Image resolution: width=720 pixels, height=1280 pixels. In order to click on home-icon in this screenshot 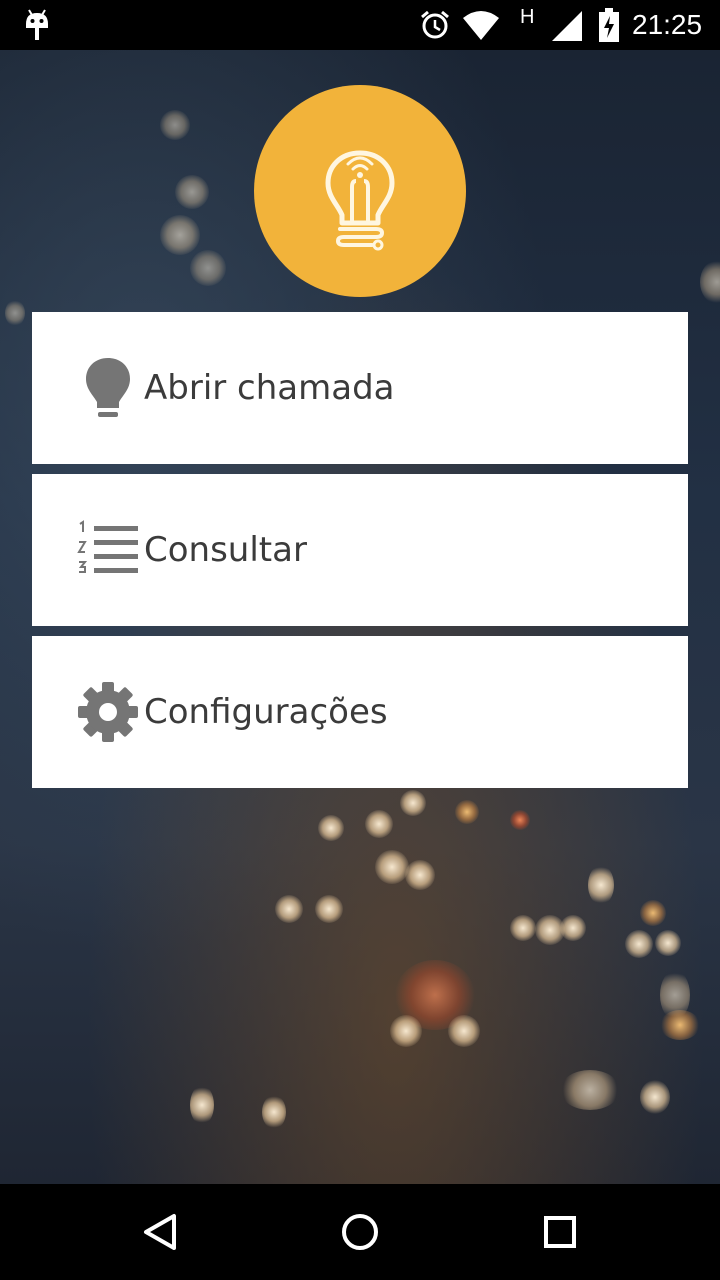, I will do `click(360, 1232)`.